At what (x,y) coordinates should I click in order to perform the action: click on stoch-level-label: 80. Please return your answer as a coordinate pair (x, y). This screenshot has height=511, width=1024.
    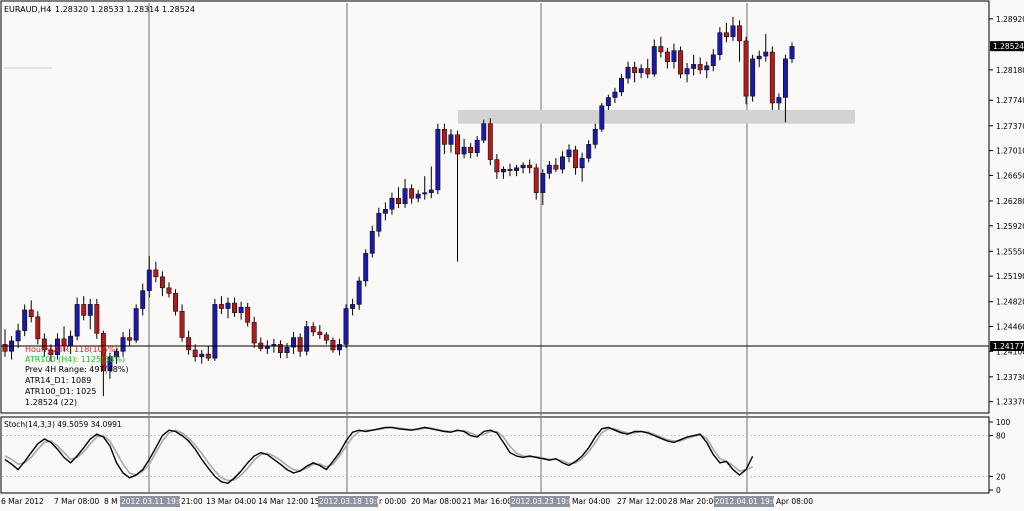
    Looking at the image, I should click on (1001, 436).